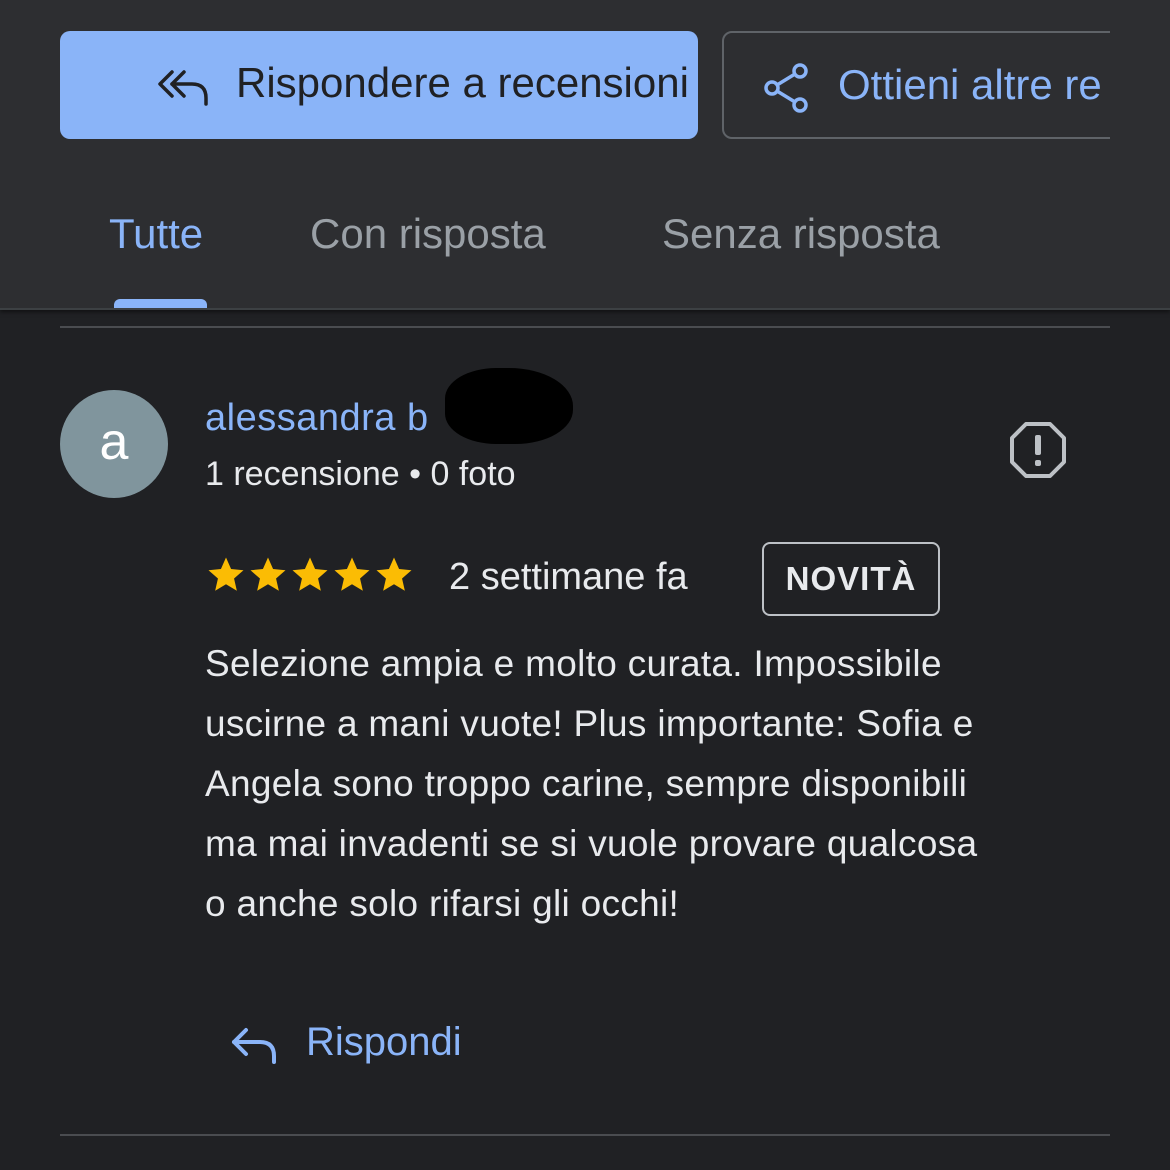 The height and width of the screenshot is (1170, 1170). I want to click on reply-to-reviews-button: Rispondere a recensioni, so click(379, 85).